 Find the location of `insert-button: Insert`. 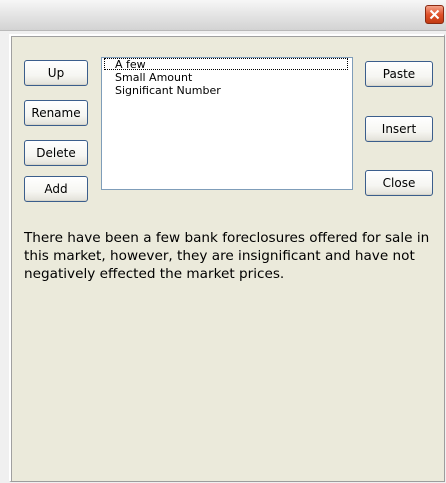

insert-button: Insert is located at coordinates (399, 129).